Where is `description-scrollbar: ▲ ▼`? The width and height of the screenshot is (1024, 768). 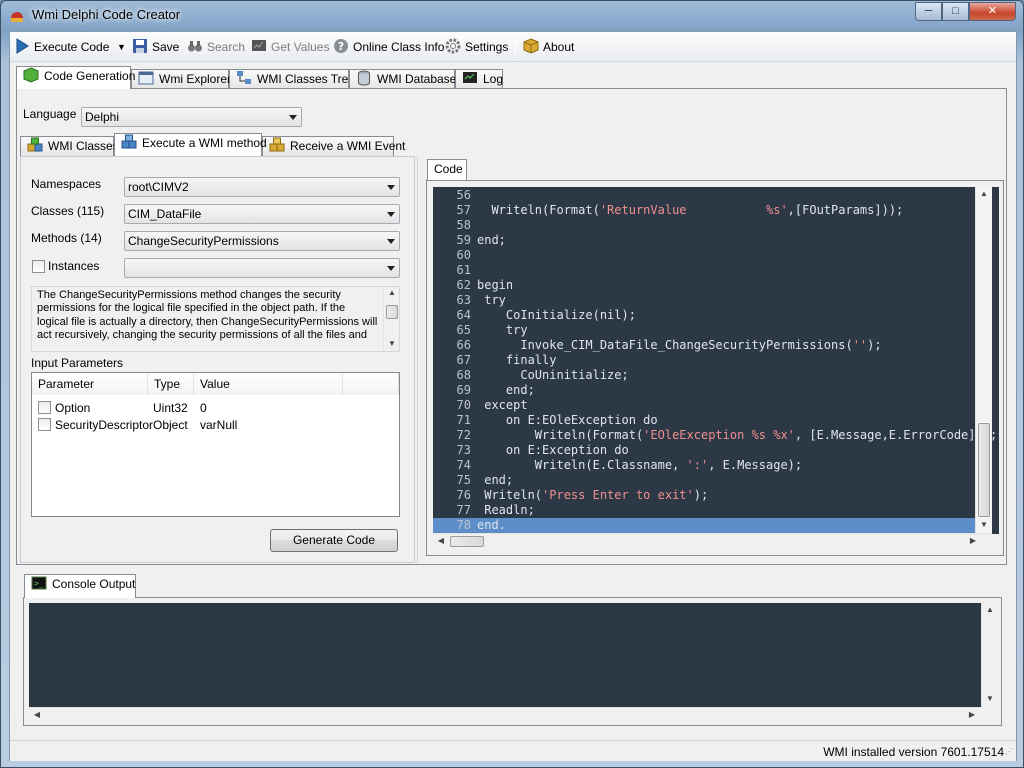 description-scrollbar: ▲ ▼ is located at coordinates (391, 319).